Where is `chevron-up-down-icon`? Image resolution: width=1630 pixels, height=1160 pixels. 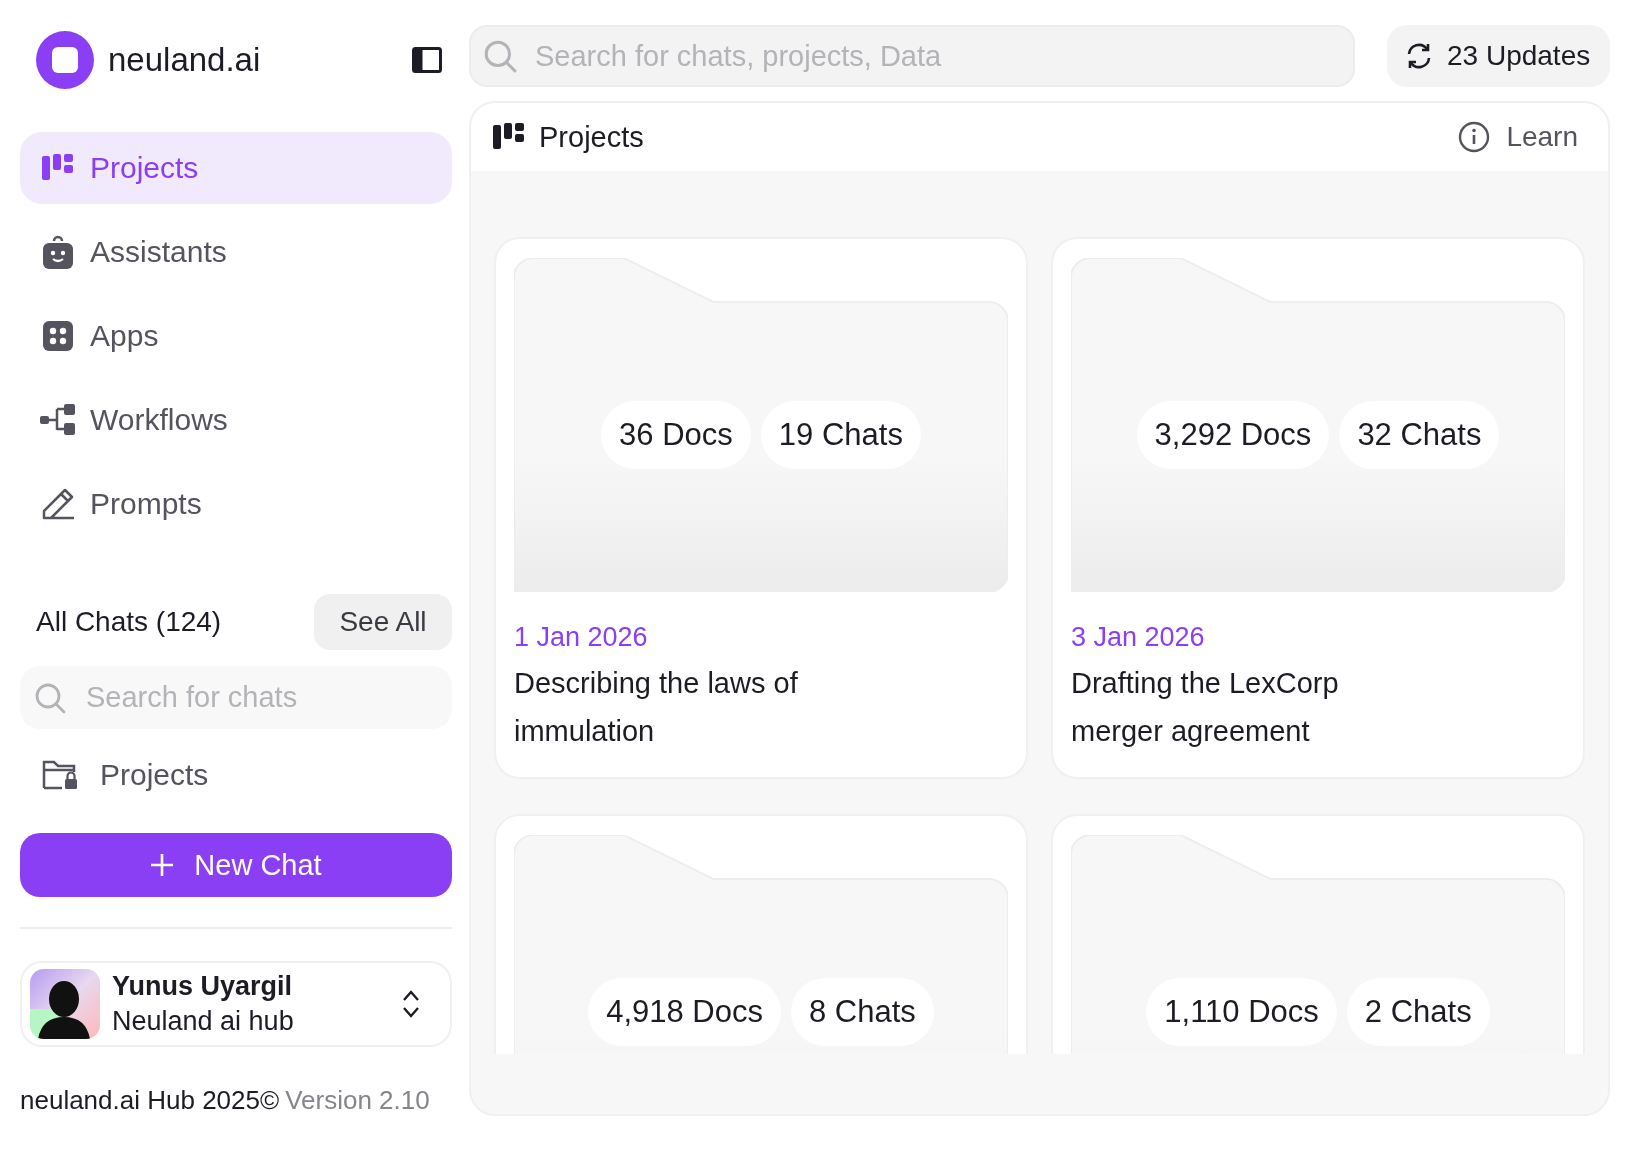 chevron-up-down-icon is located at coordinates (411, 1004).